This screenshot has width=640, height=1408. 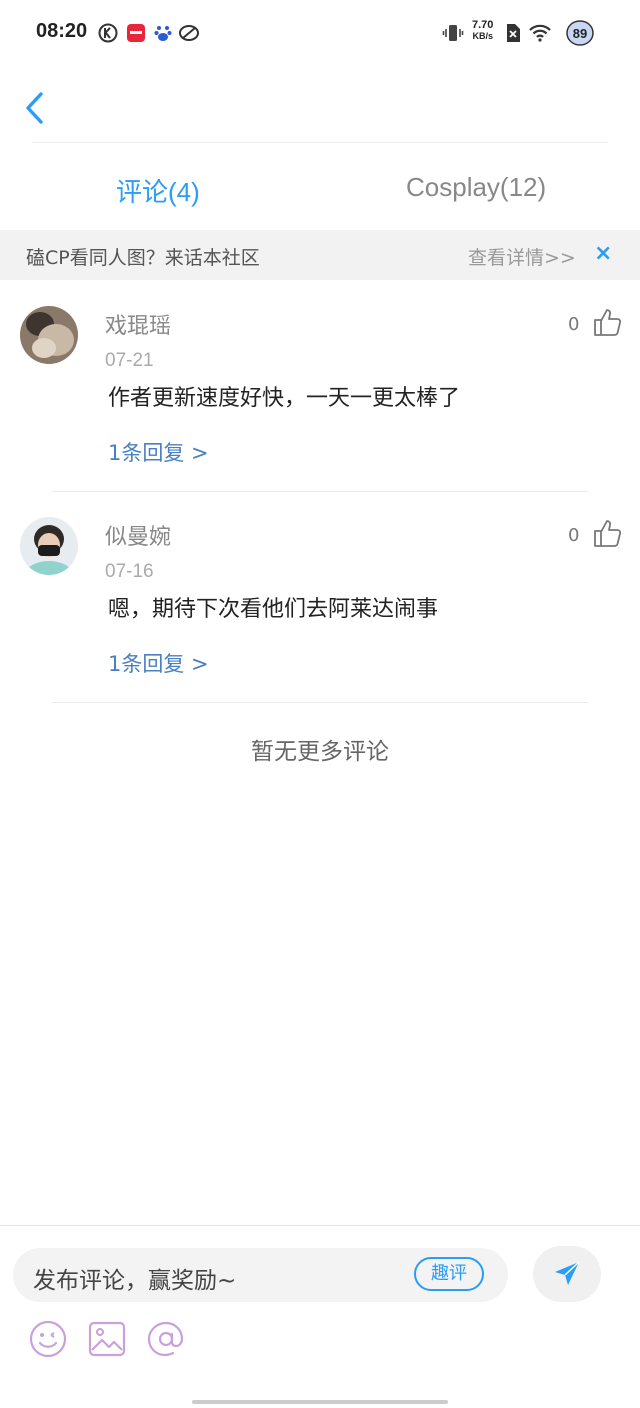 I want to click on tab-cosplay: Cosplay(12), so click(x=476, y=187).